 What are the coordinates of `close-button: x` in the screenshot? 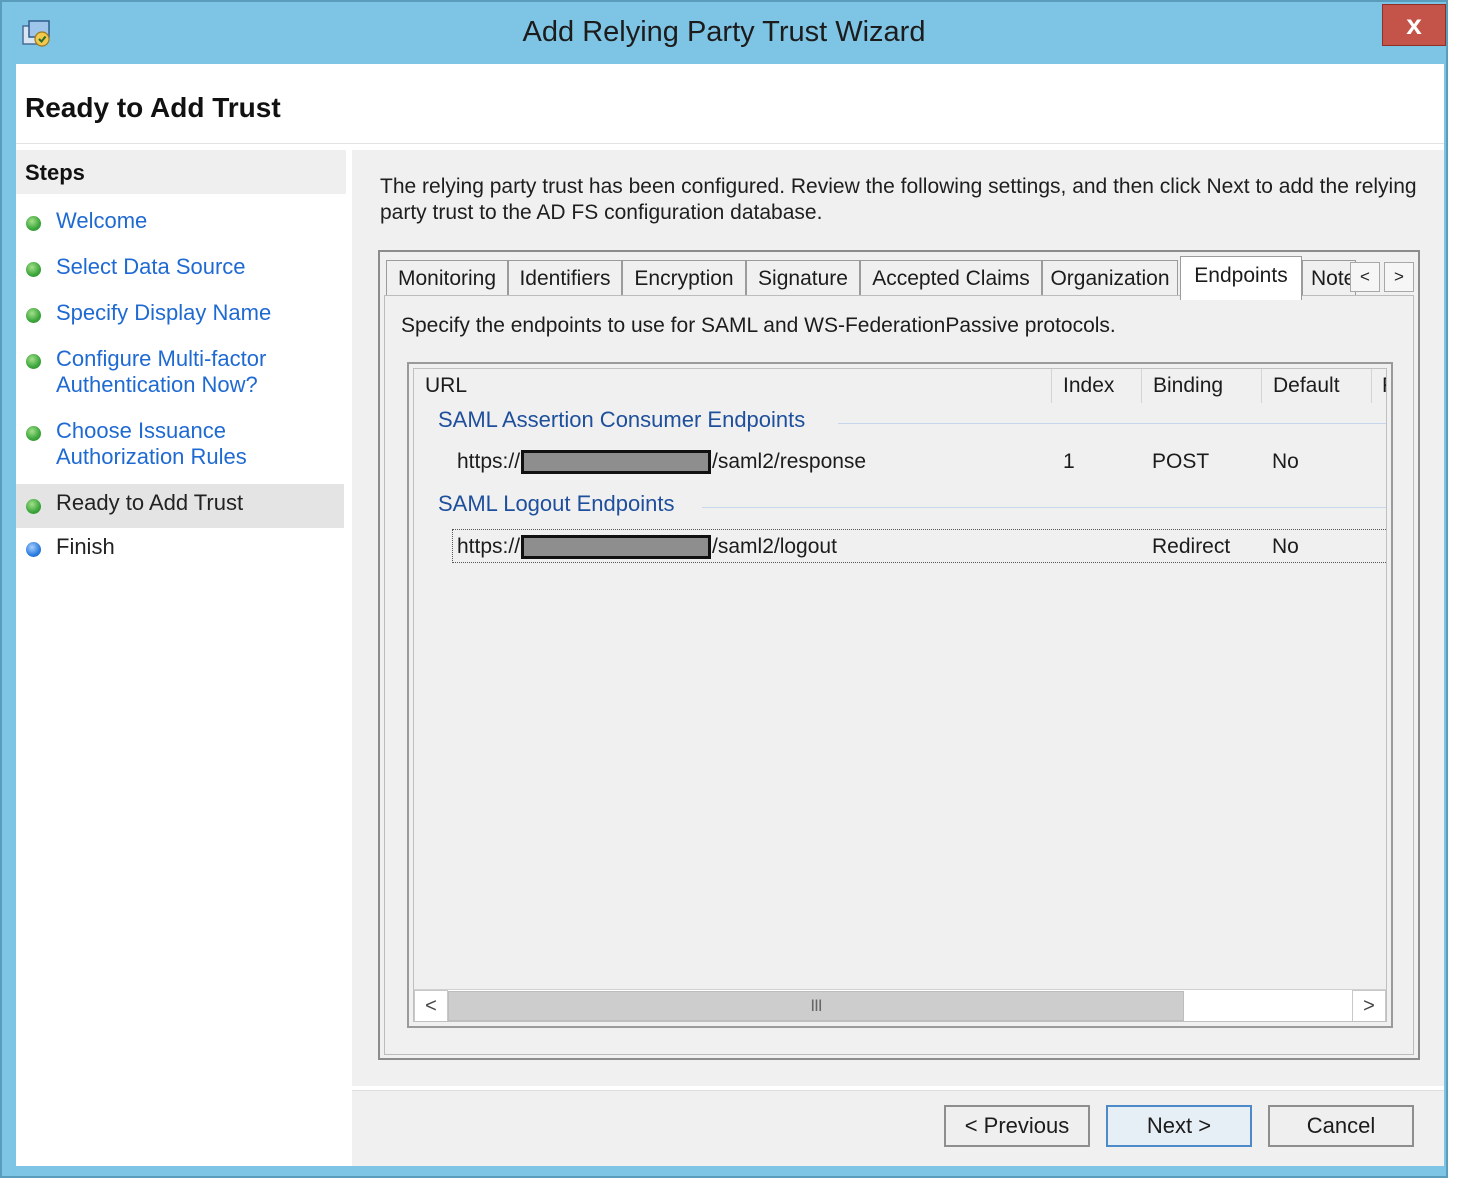 It's located at (1414, 25).